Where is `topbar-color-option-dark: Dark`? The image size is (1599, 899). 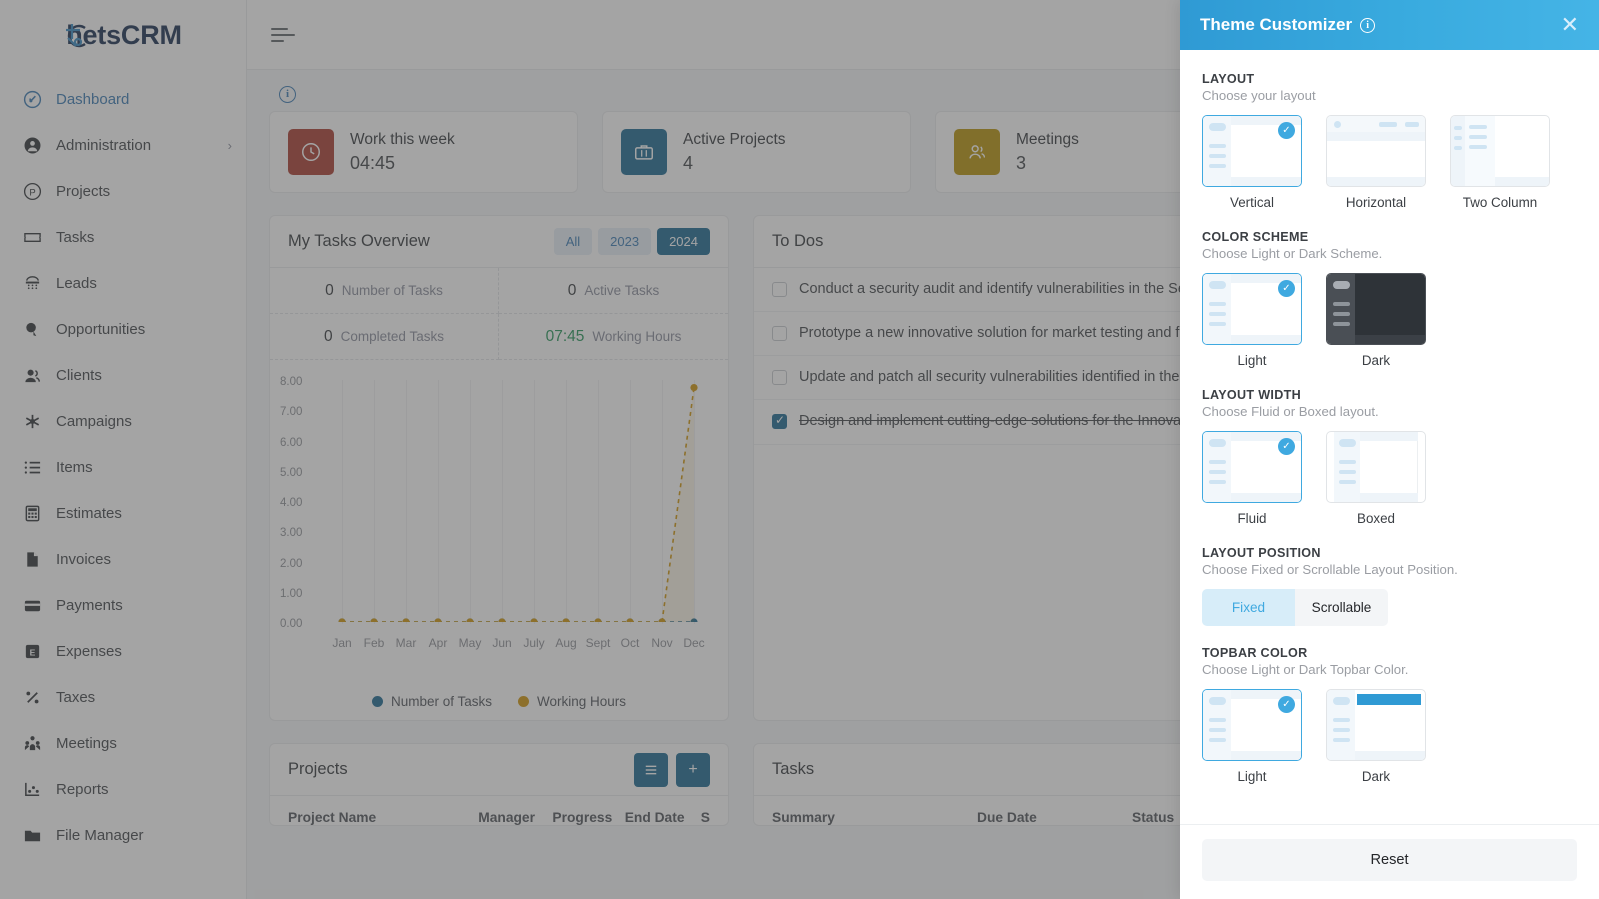 topbar-color-option-dark: Dark is located at coordinates (1376, 736).